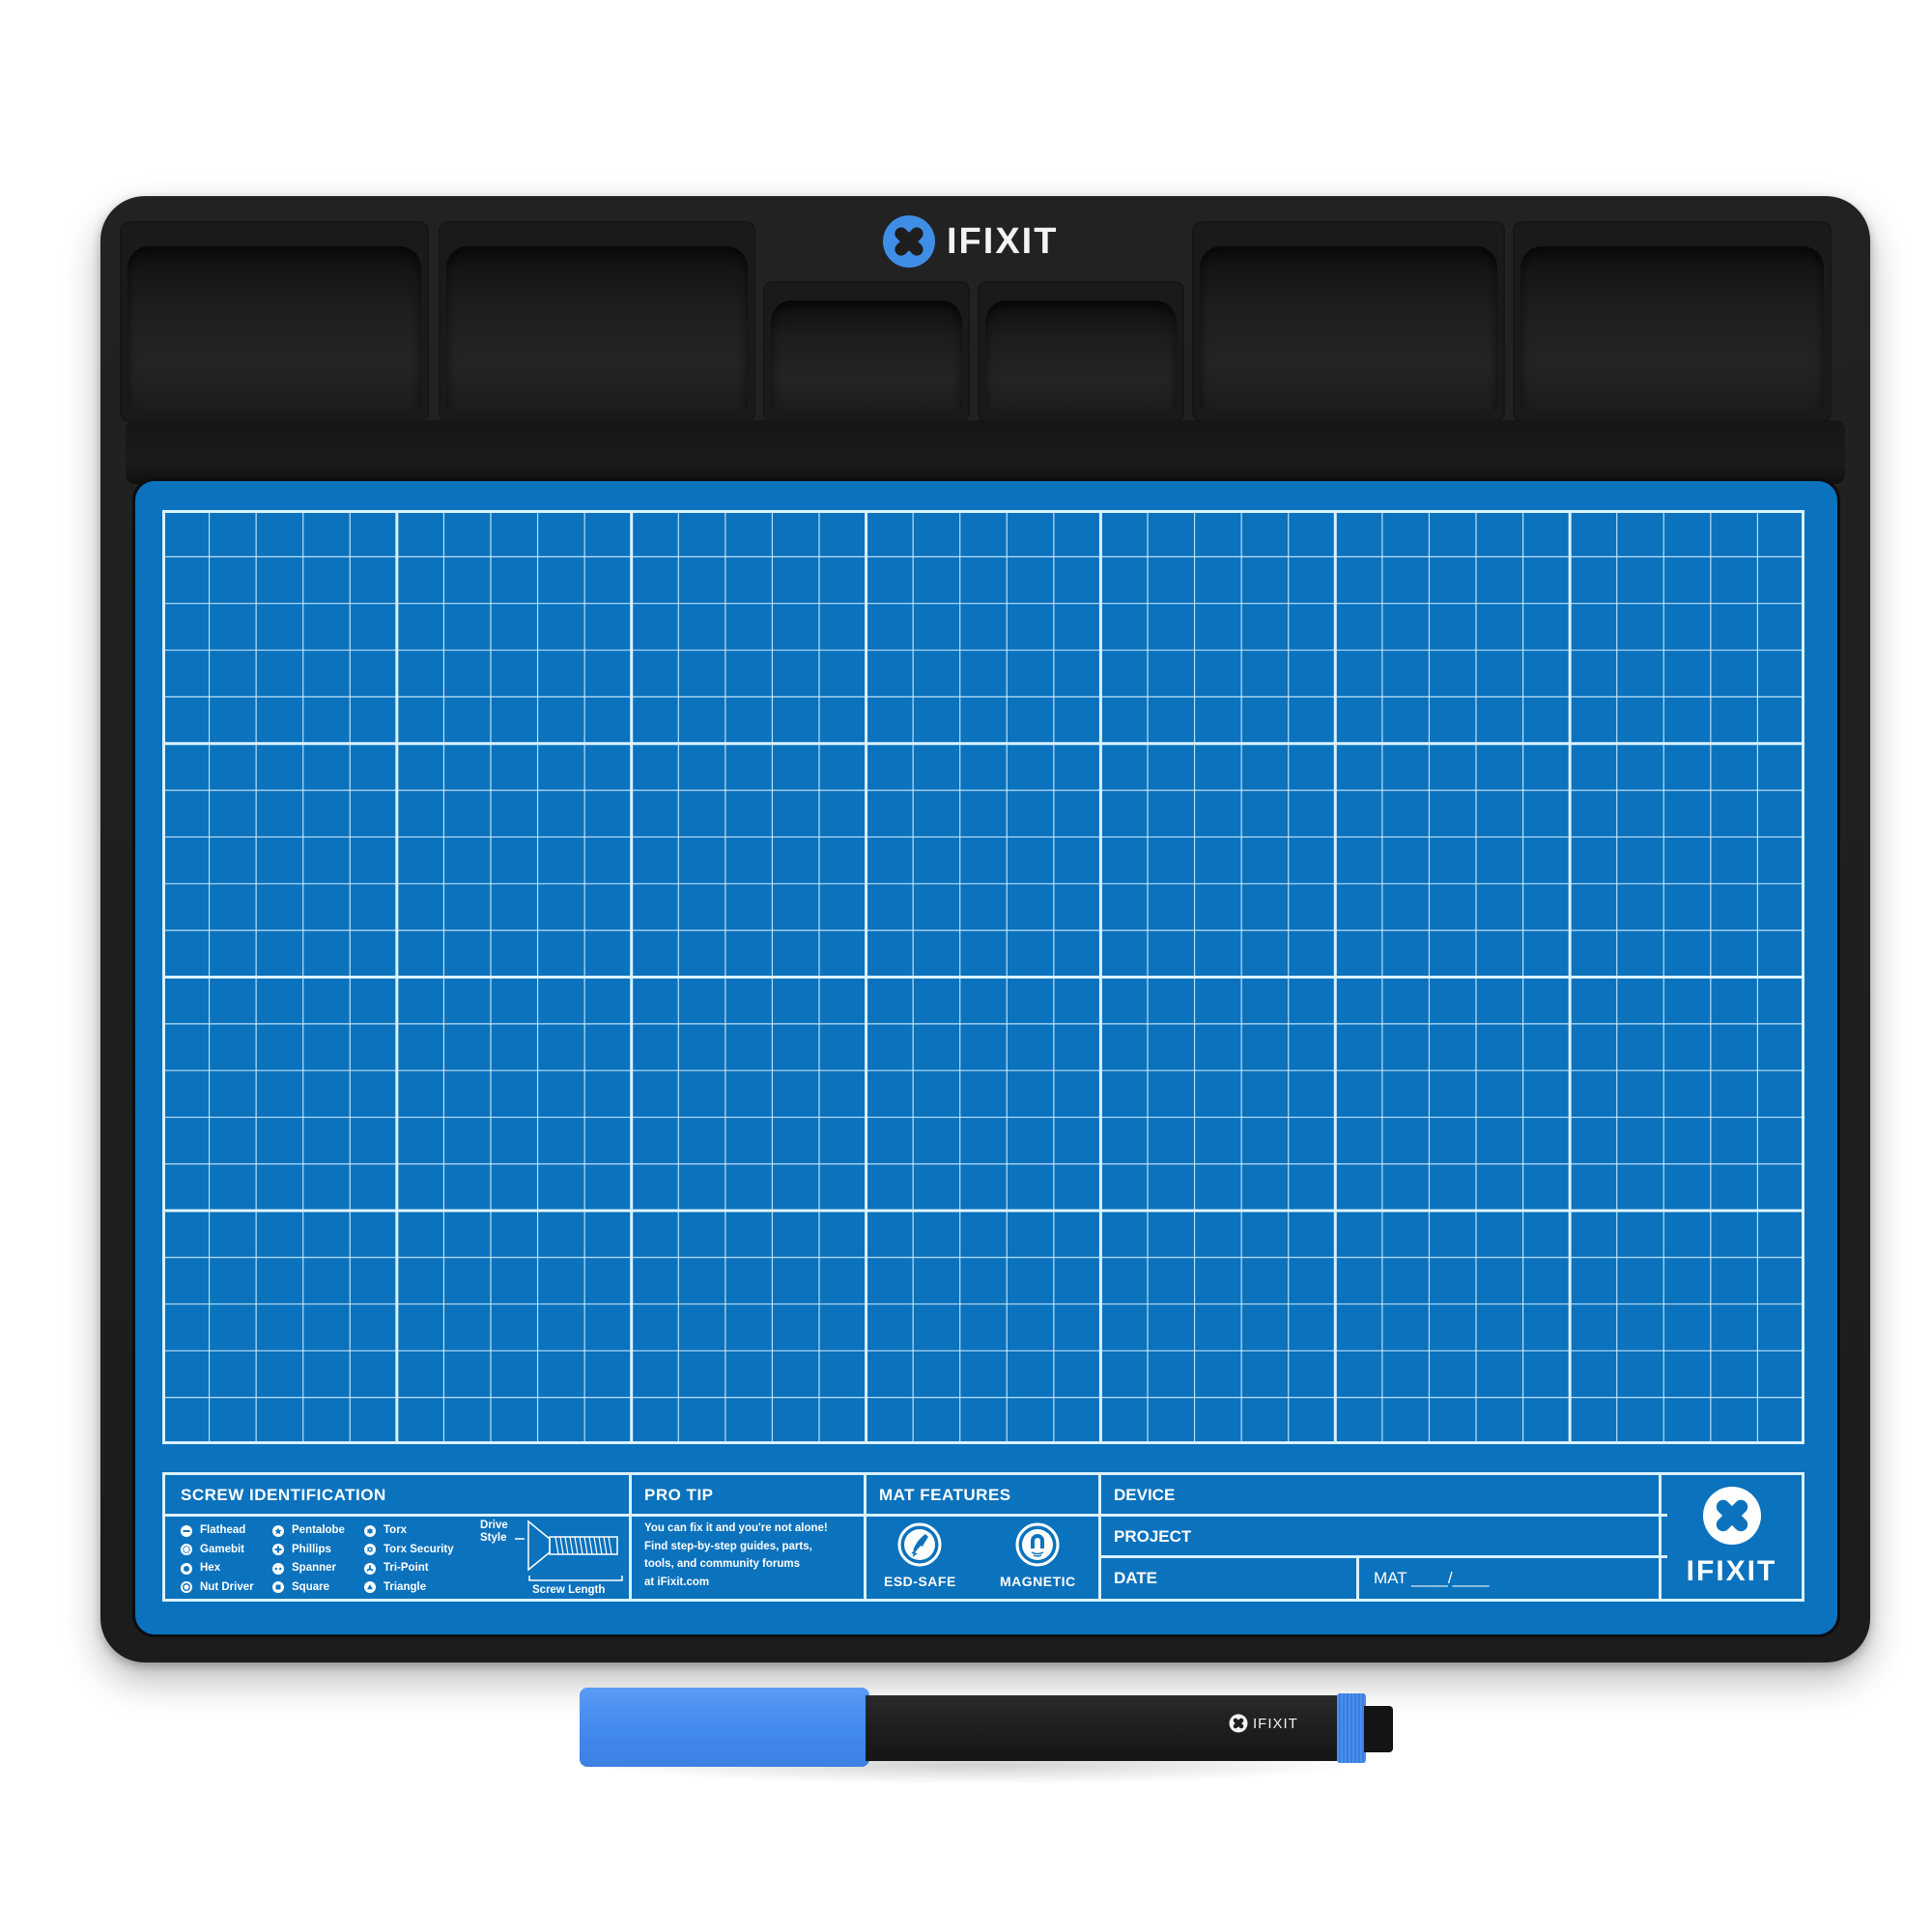  What do you see at coordinates (722, 1564) in the screenshot?
I see `pro-tip-line: tools, and community forums` at bounding box center [722, 1564].